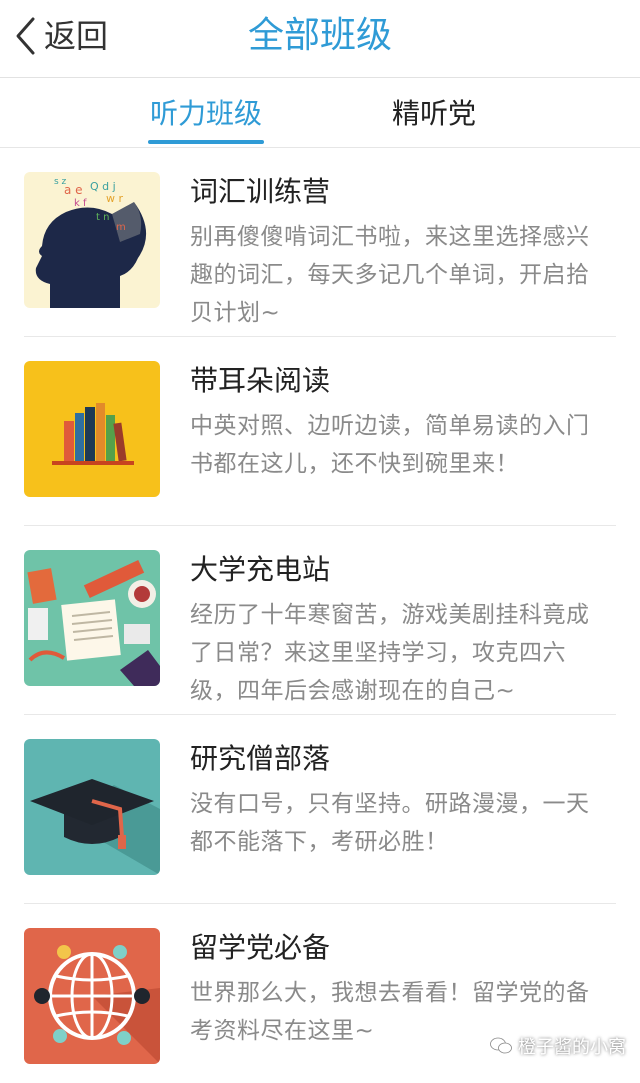  What do you see at coordinates (260, 380) in the screenshot?
I see `class-title: 带耳朵阅读` at bounding box center [260, 380].